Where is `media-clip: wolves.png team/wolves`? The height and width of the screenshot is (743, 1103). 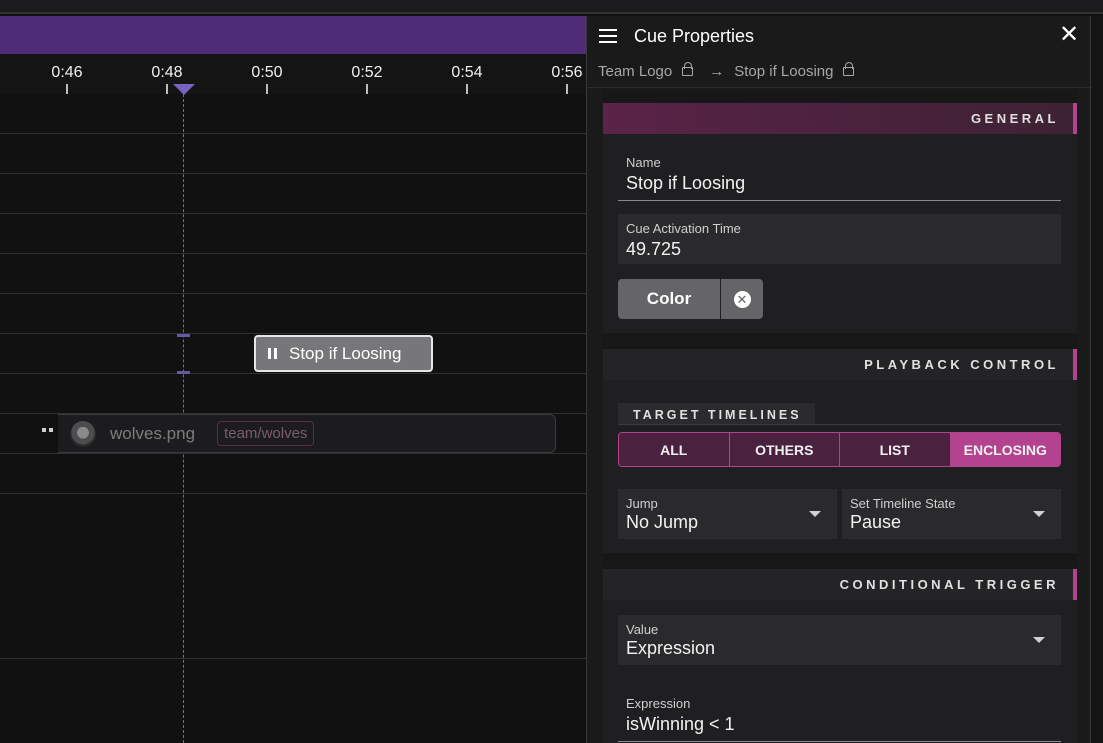 media-clip: wolves.png team/wolves is located at coordinates (307, 433).